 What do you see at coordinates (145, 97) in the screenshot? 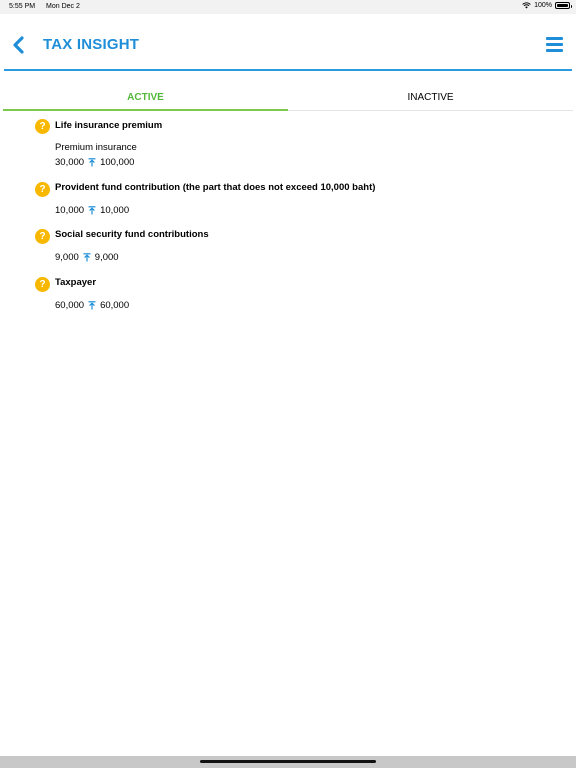
I see `tab-active: ACTIVE` at bounding box center [145, 97].